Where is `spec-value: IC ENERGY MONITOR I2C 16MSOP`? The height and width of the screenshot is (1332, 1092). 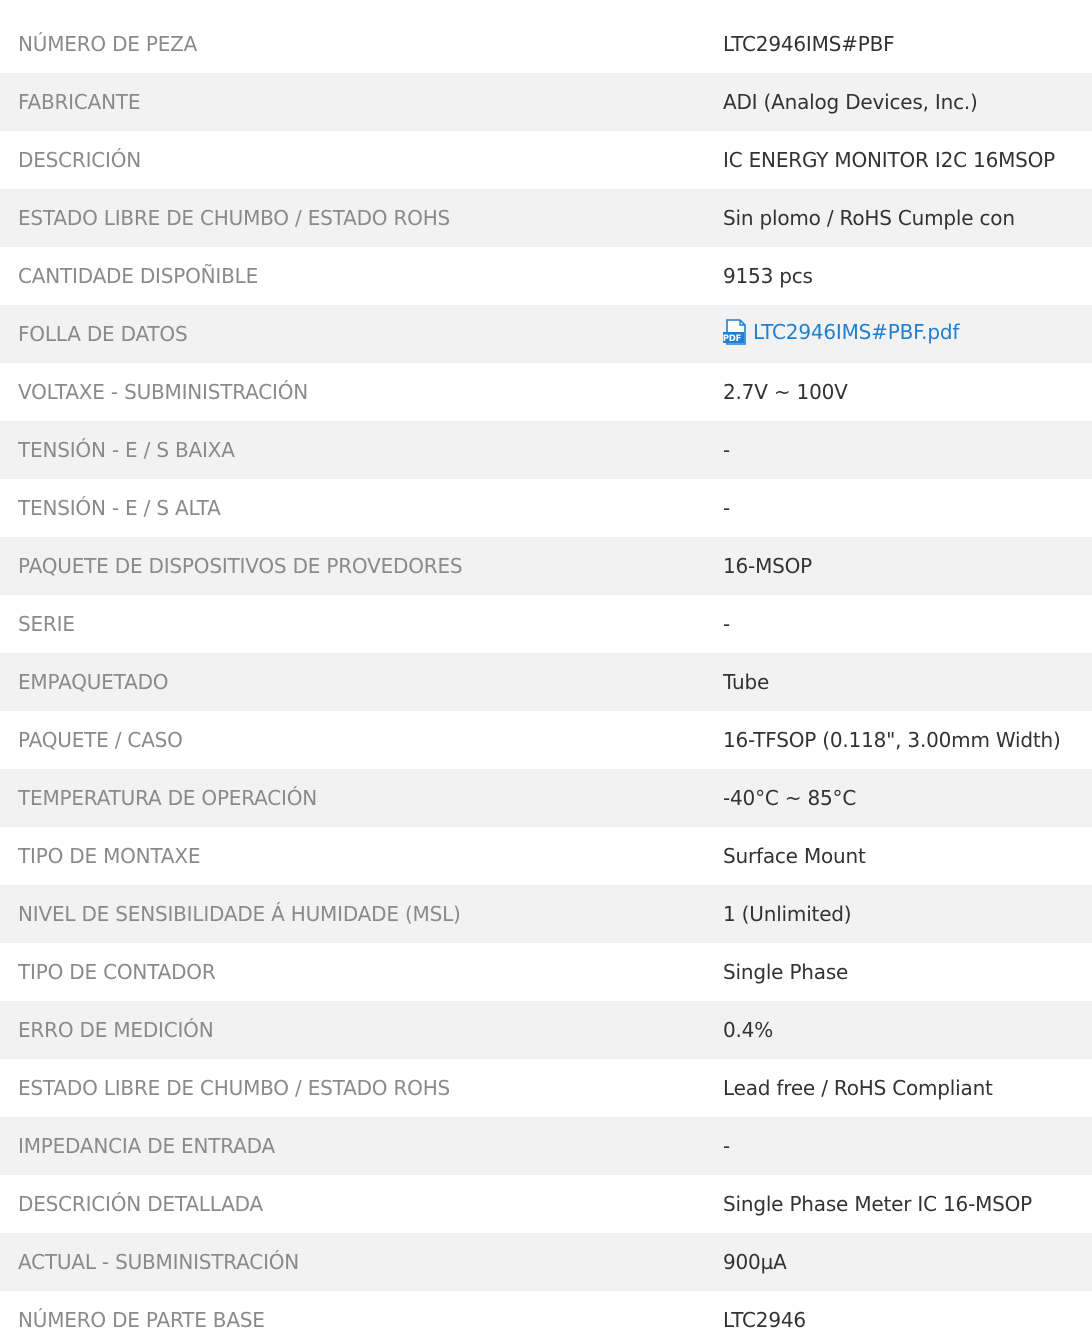 spec-value: IC ENERGY MONITOR I2C 16MSOP is located at coordinates (889, 160).